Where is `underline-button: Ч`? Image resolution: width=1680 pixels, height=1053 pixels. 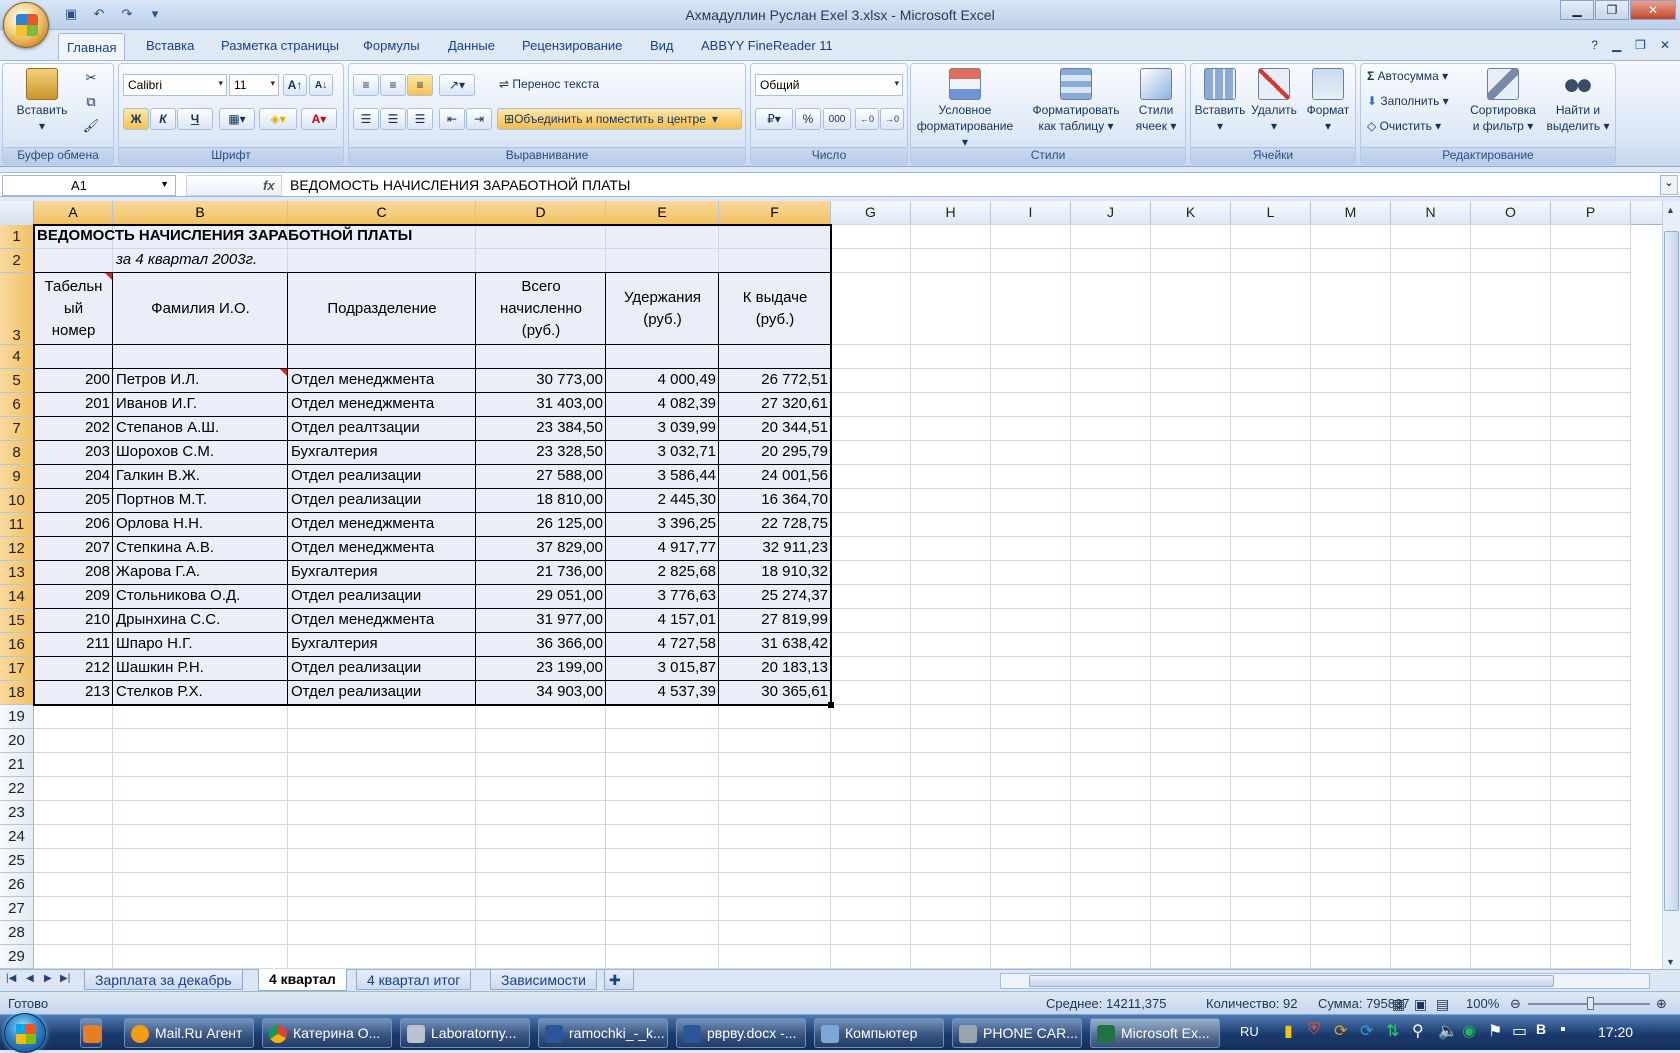 underline-button: Ч is located at coordinates (195, 119).